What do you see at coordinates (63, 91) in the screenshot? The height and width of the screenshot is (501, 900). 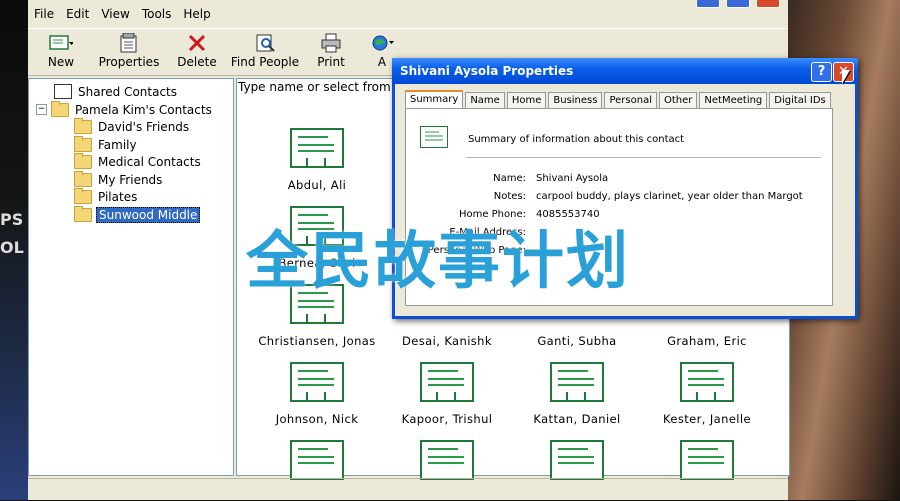 I see `address-book-icon` at bounding box center [63, 91].